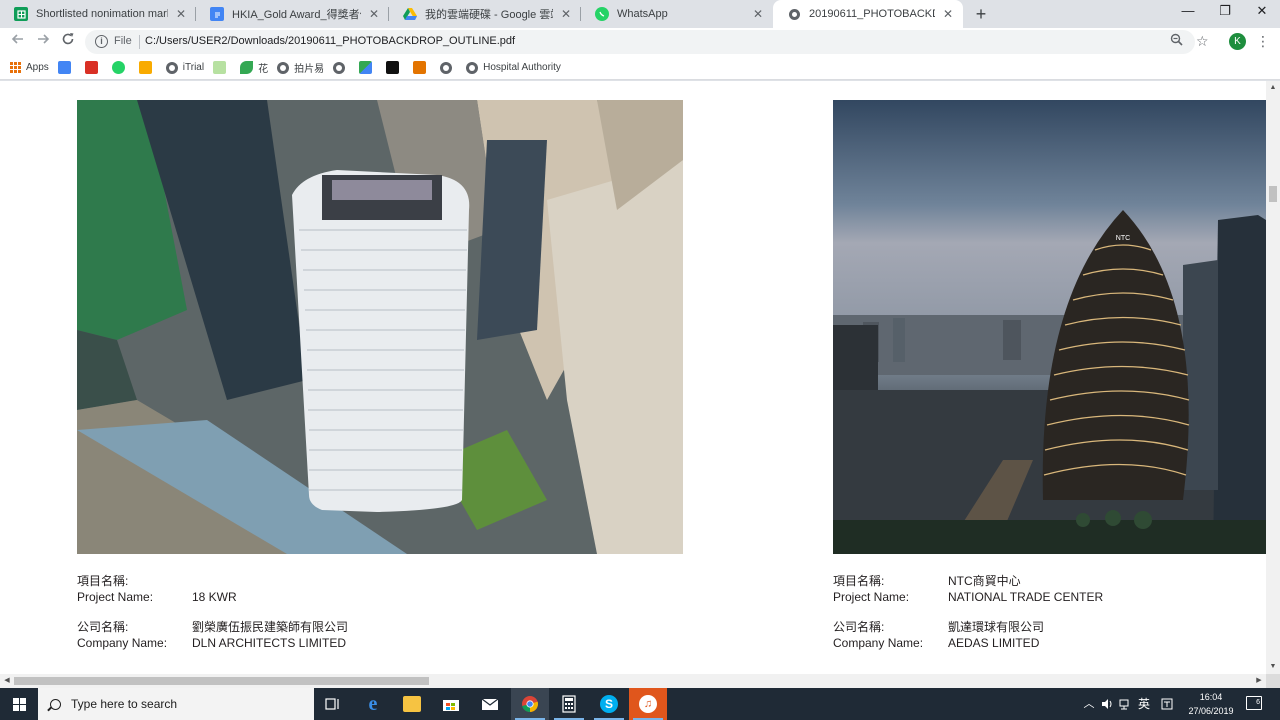 The width and height of the screenshot is (1280, 720). What do you see at coordinates (102, 14) in the screenshot?
I see `tab-title: Shortlisted nonimation marked w` at bounding box center [102, 14].